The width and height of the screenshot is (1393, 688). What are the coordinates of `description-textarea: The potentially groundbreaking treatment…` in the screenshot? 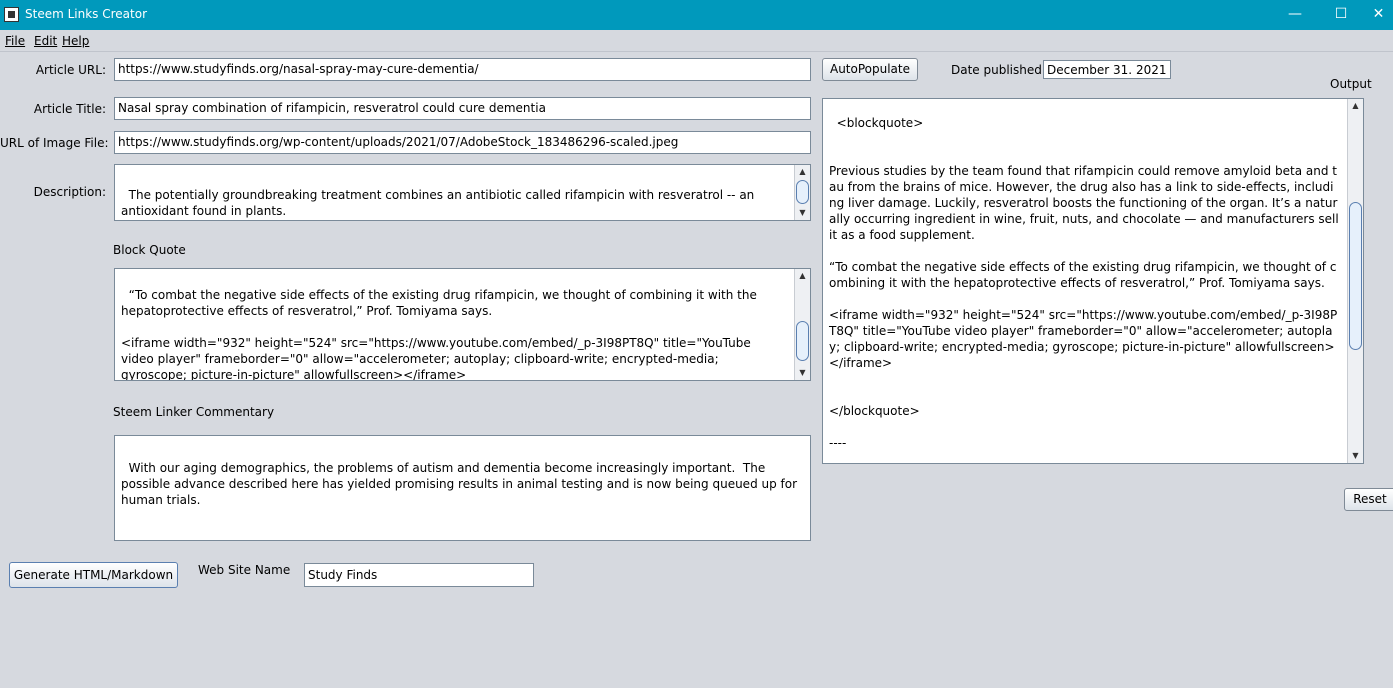 It's located at (462, 192).